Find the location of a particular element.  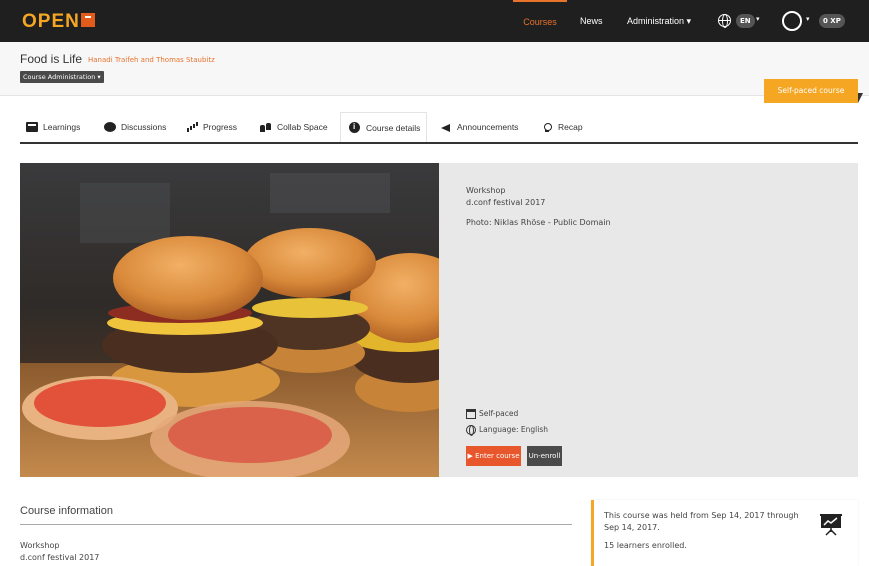

presentation-chart-icon is located at coordinates (831, 525).